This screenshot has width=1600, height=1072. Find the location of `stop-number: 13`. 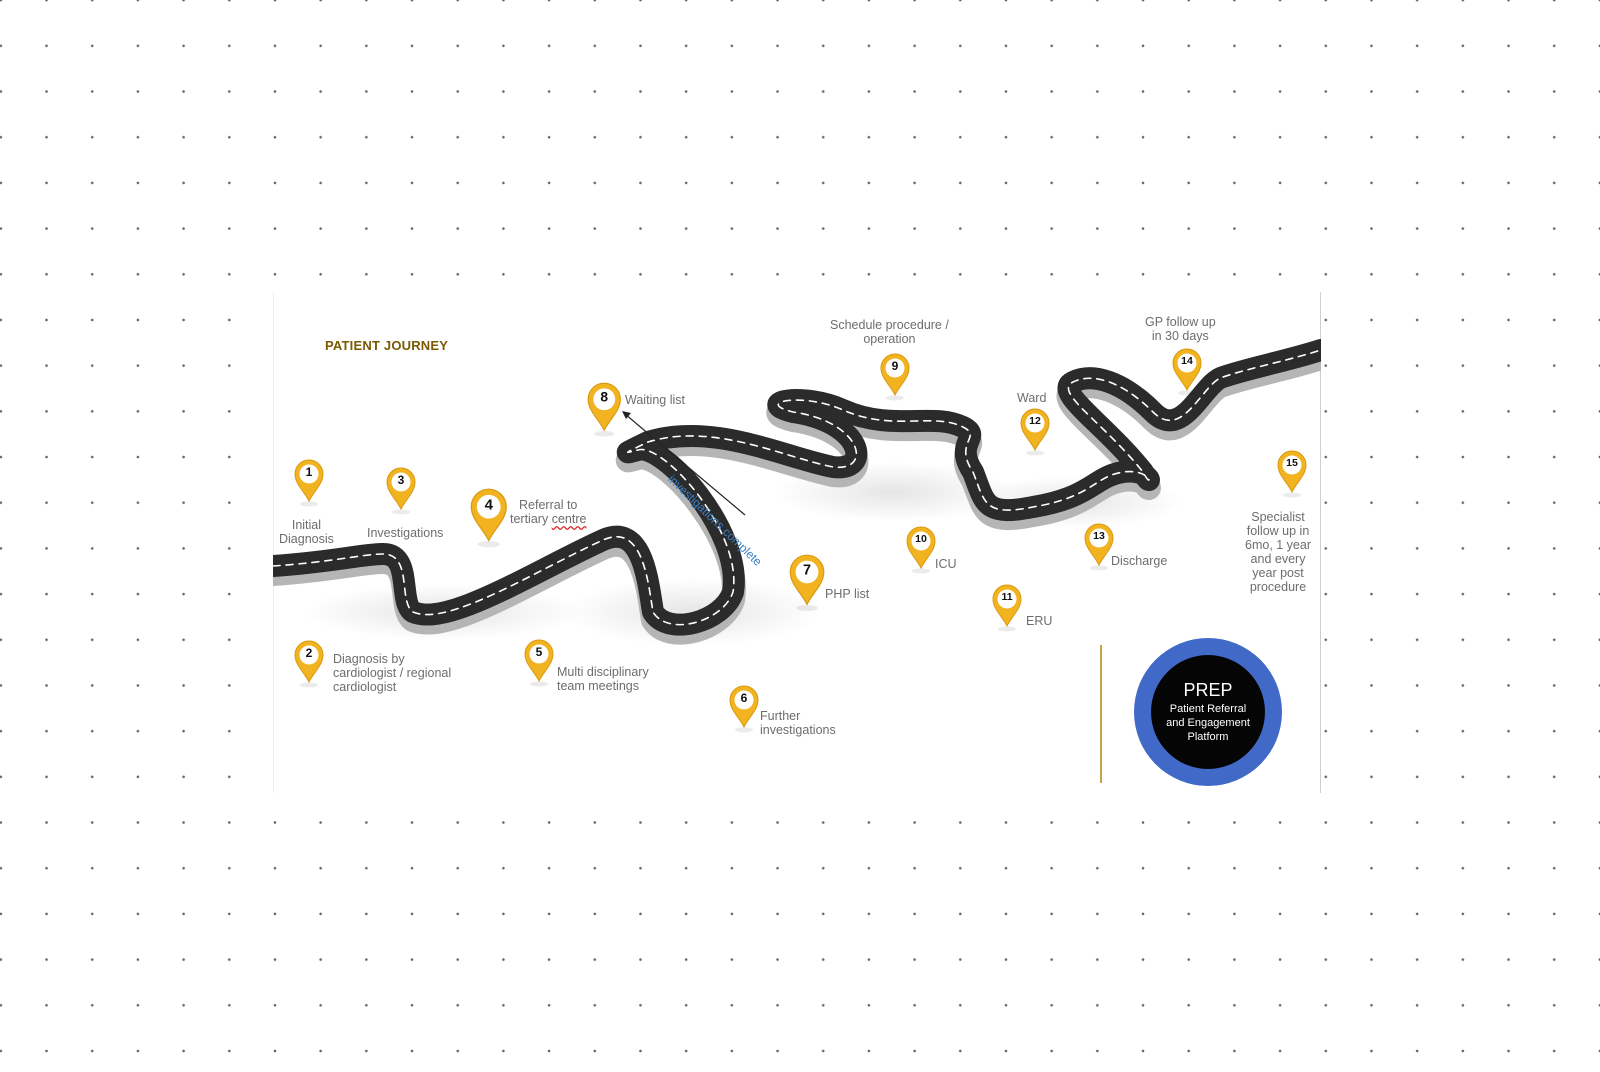

stop-number: 13 is located at coordinates (1099, 536).